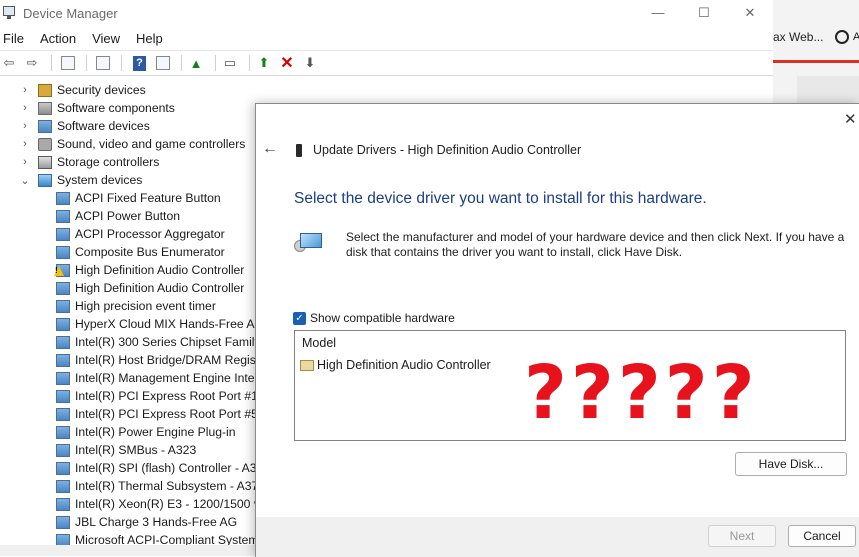  I want to click on model-column-header: Model, so click(319, 343).